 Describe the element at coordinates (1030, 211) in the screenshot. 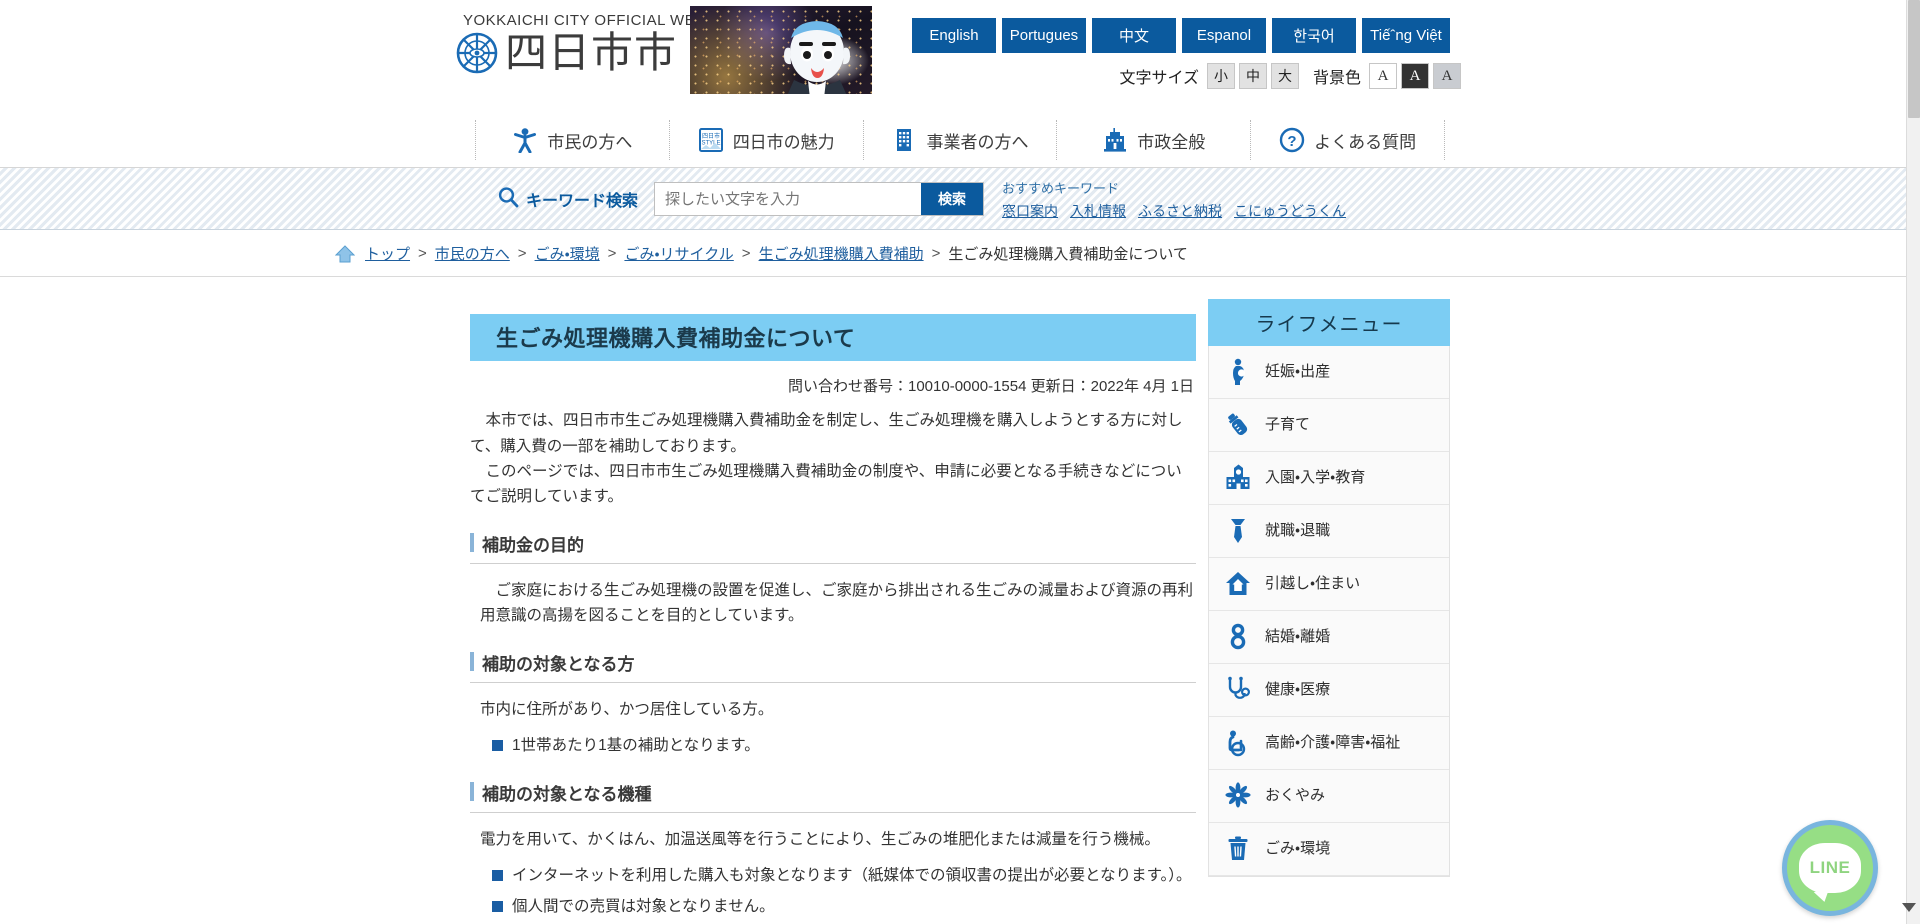

I see `suggested-keyword-link-madoguchi: 窓口案内` at that location.